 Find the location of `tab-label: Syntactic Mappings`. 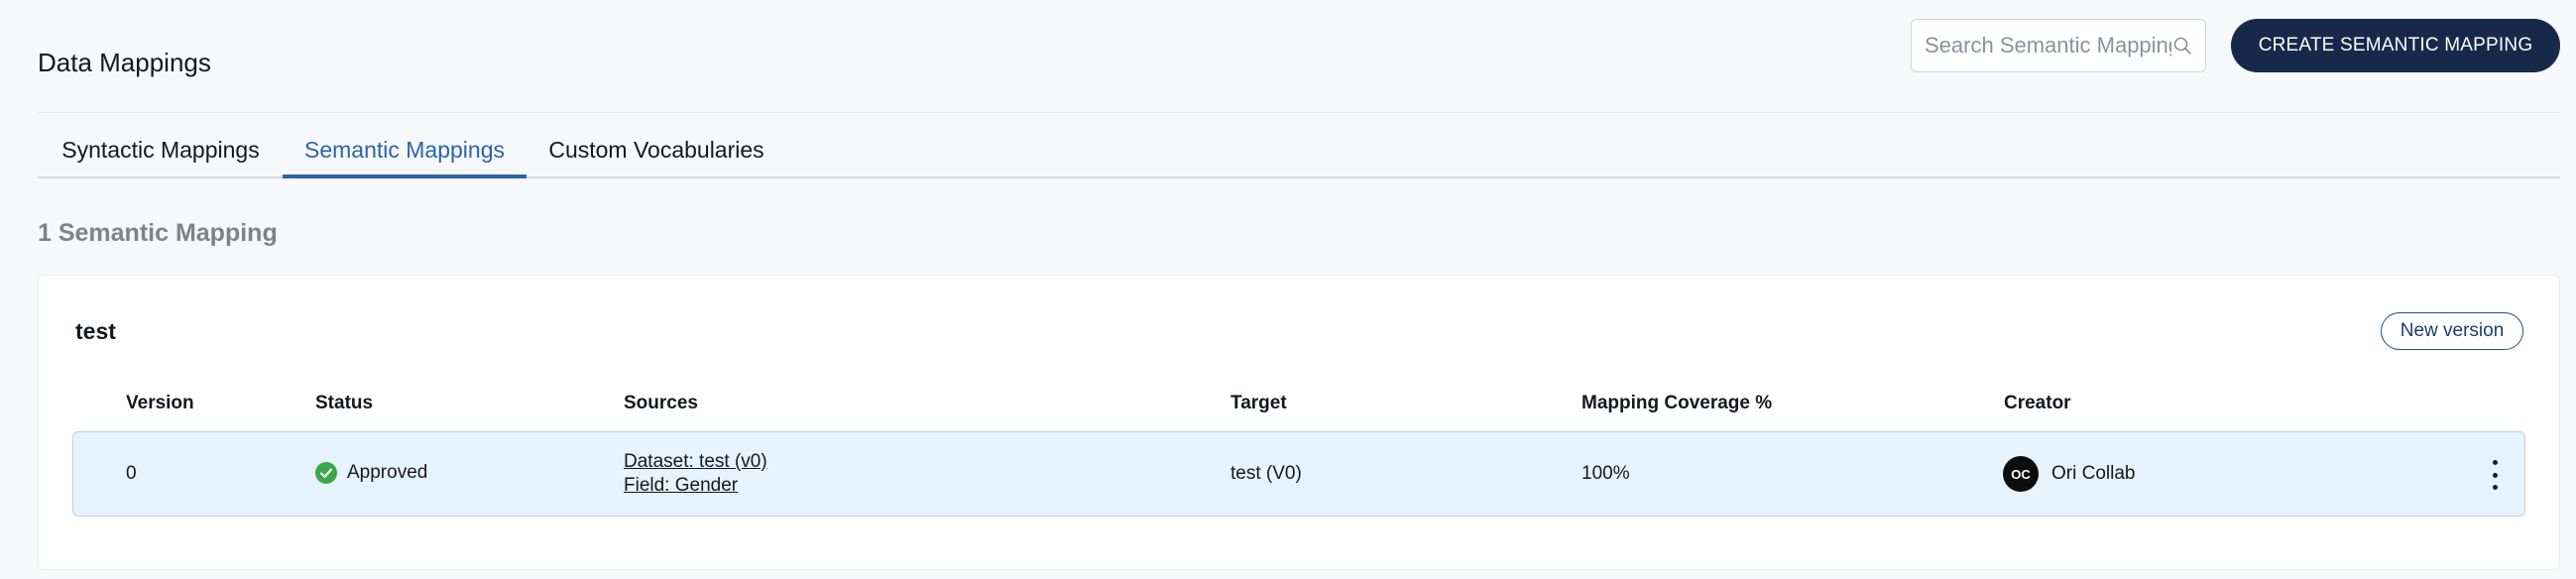

tab-label: Syntactic Mappings is located at coordinates (160, 150).